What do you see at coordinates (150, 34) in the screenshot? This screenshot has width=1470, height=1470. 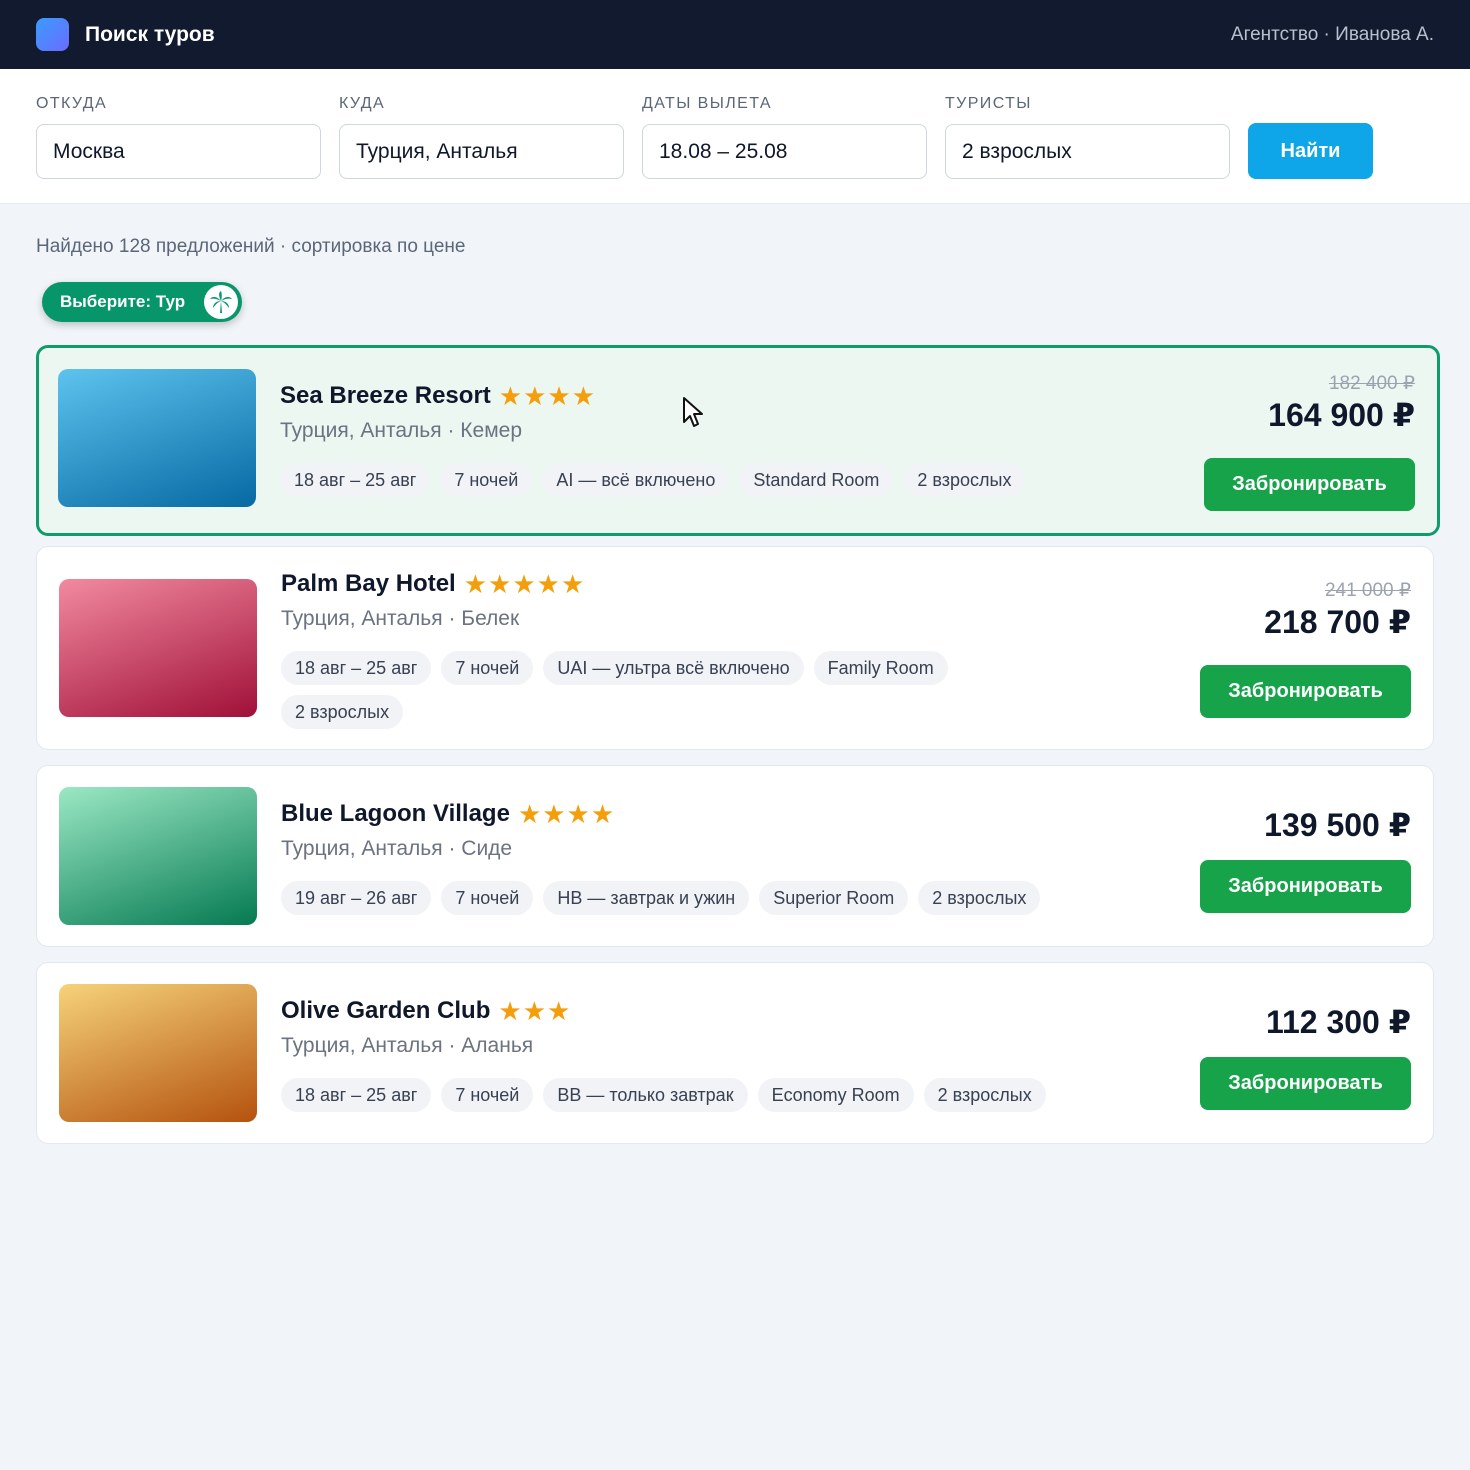 I see `app-title: Поиск туров` at bounding box center [150, 34].